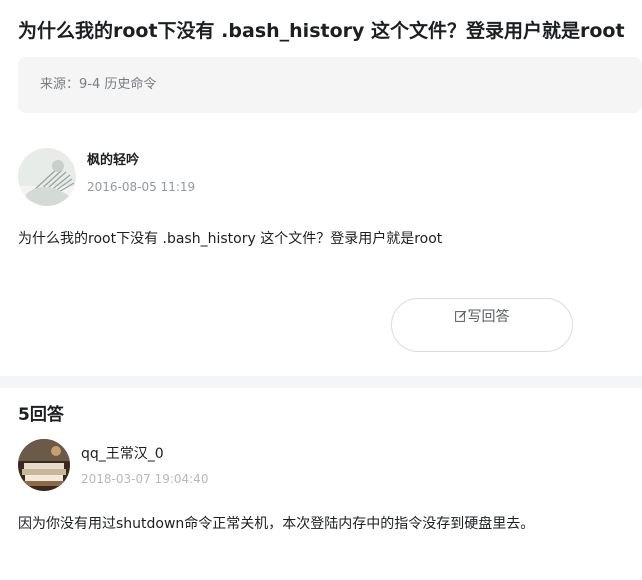  I want to click on question-date: 2016-08-05 11:19, so click(141, 187).